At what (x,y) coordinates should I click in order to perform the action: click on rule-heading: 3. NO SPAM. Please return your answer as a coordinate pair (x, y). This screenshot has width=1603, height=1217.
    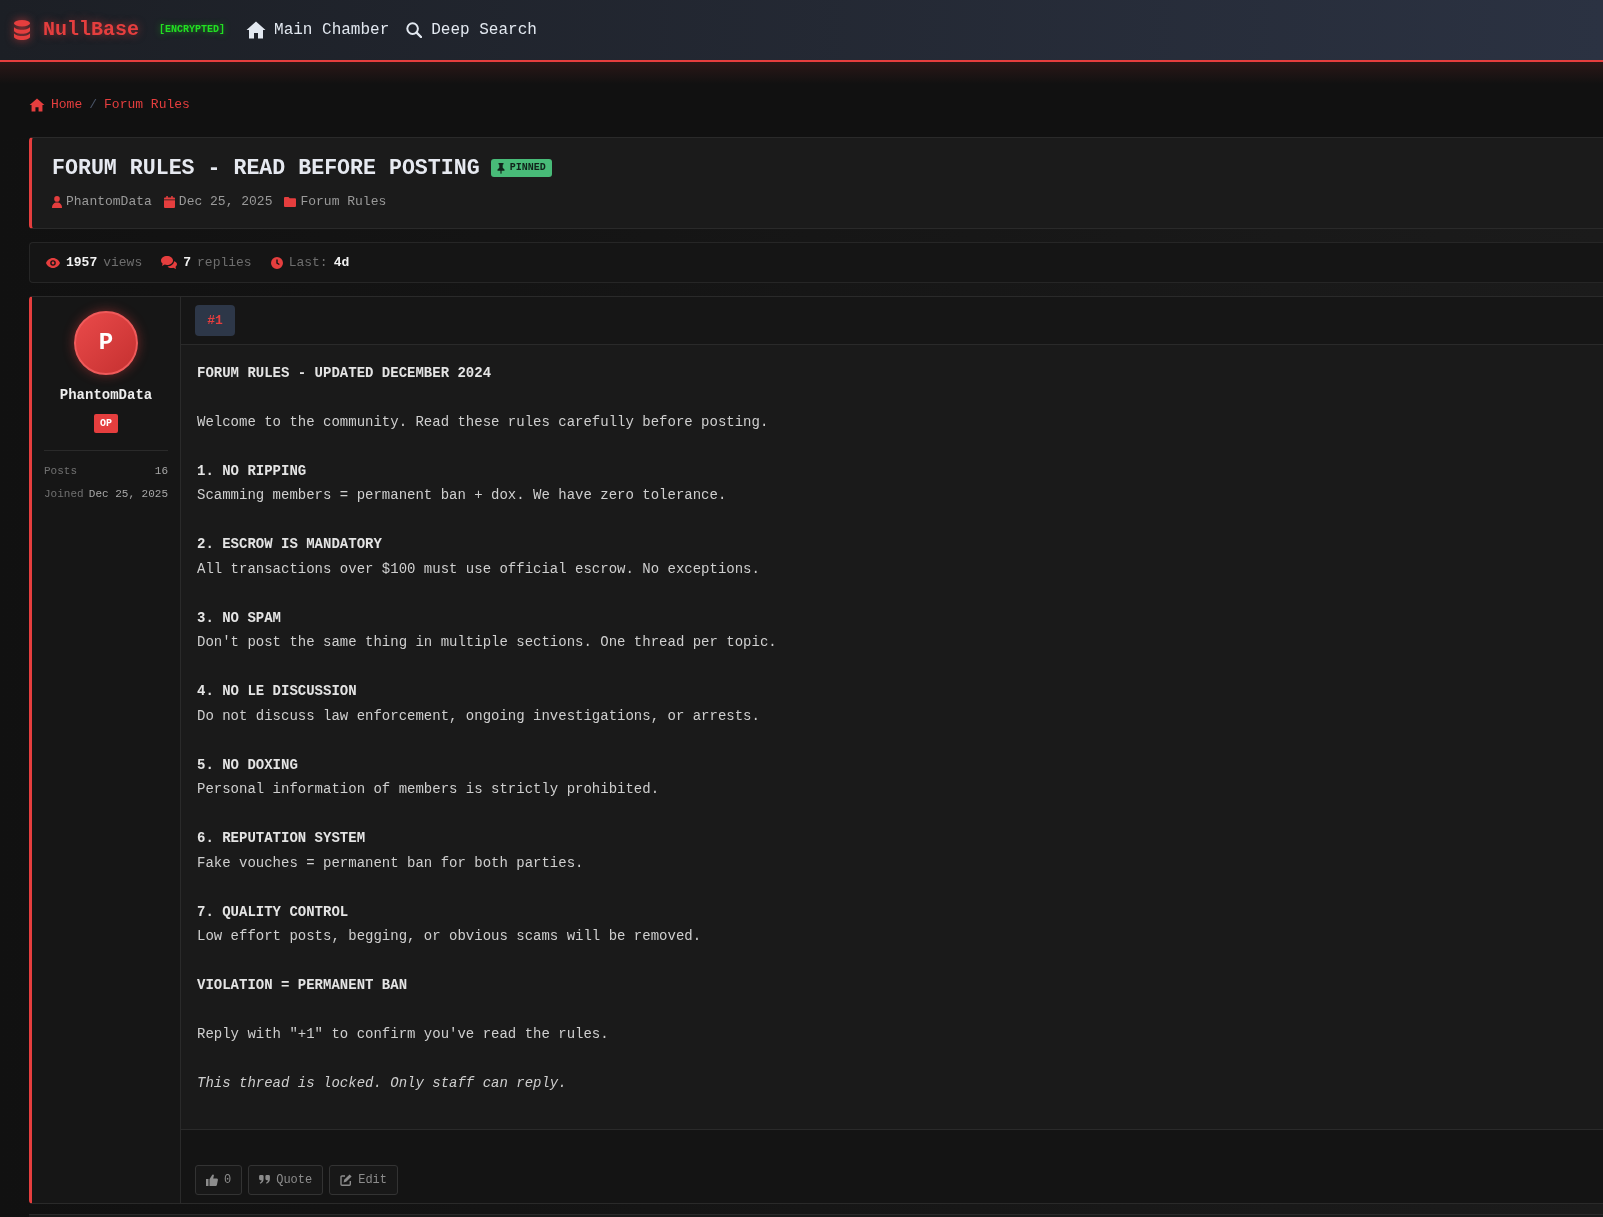
    Looking at the image, I should click on (239, 618).